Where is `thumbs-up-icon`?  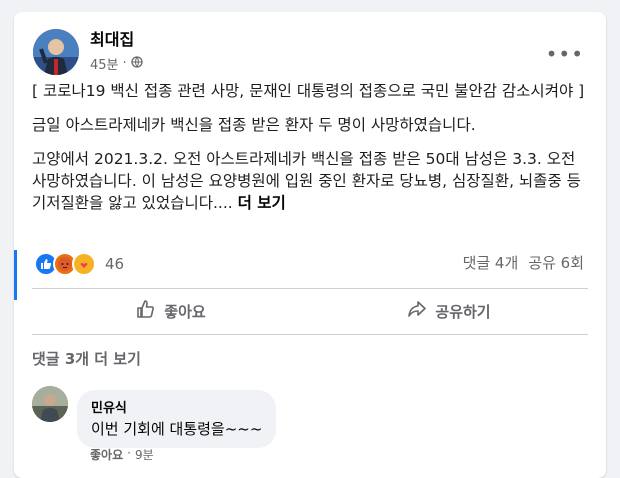
thumbs-up-icon is located at coordinates (146, 311).